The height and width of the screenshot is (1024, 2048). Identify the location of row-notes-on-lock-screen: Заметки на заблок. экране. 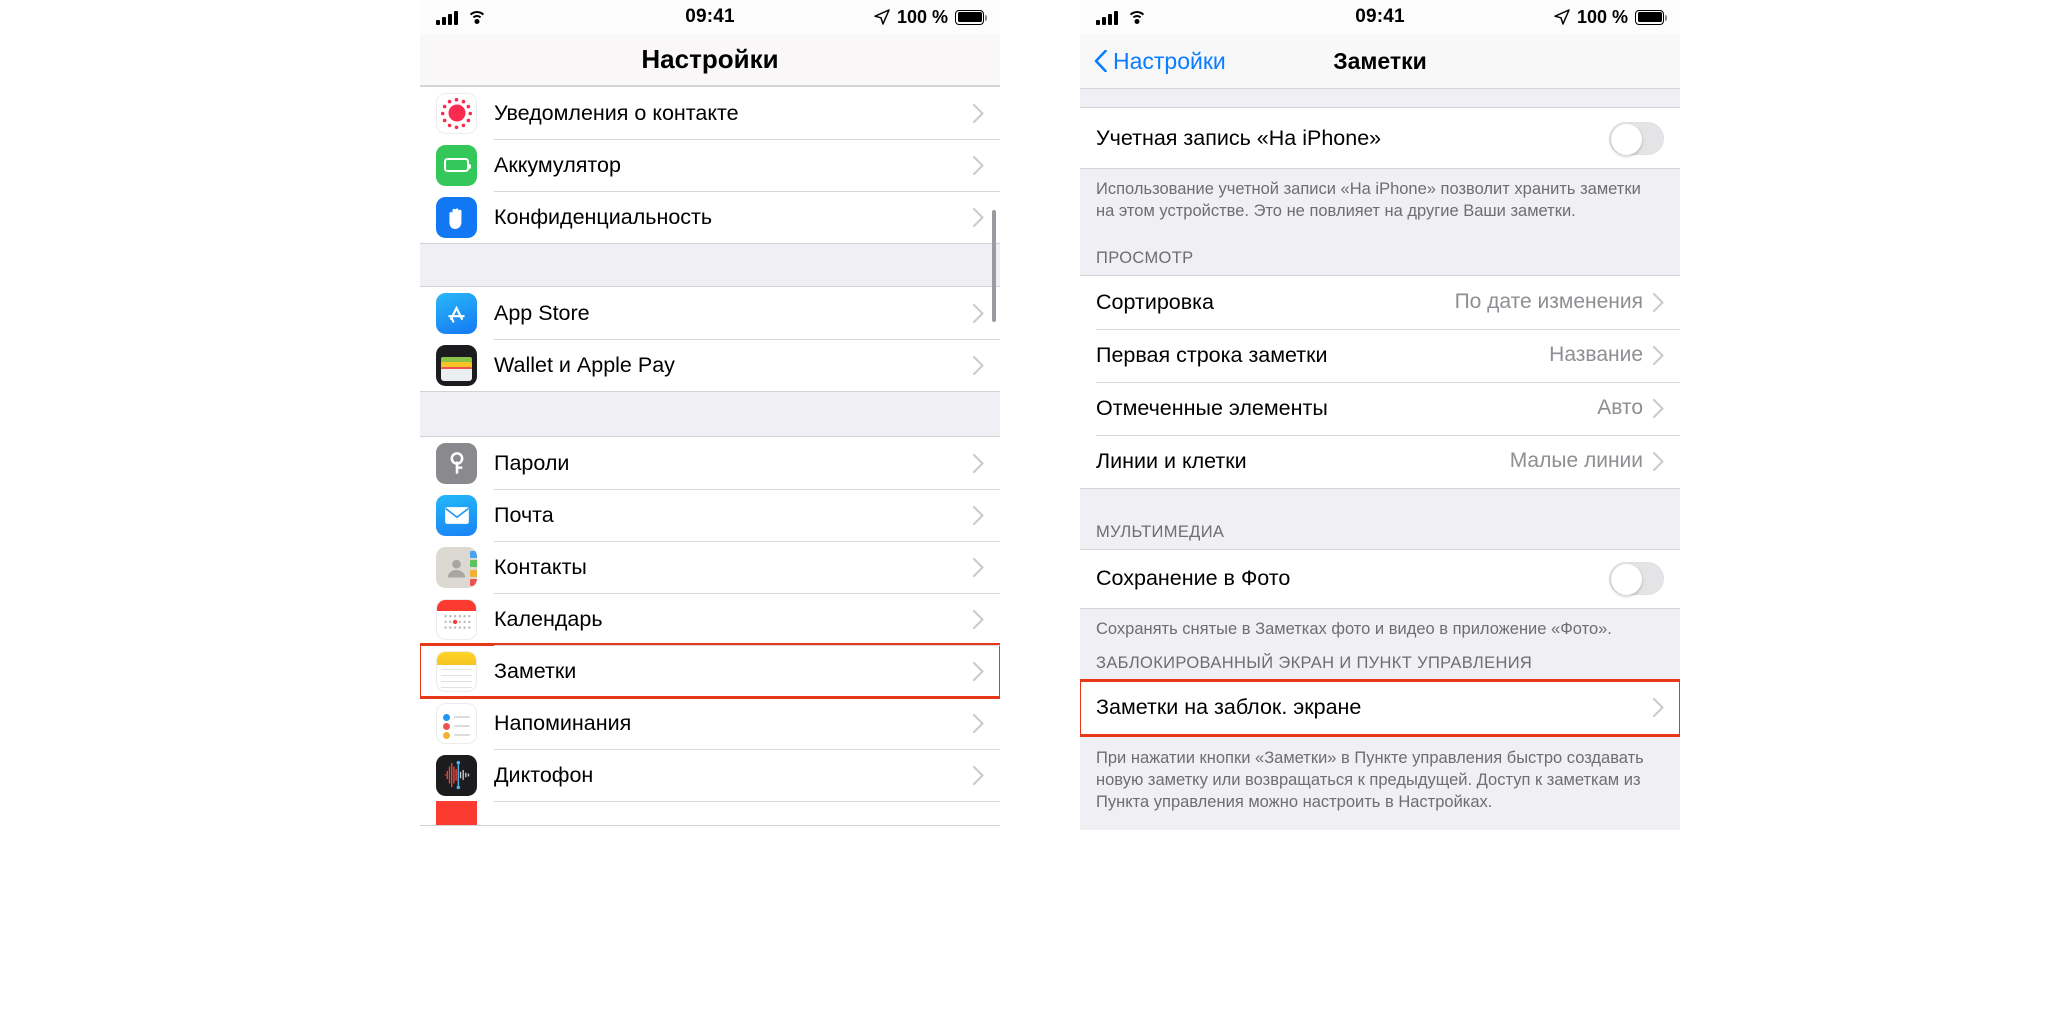
(1380, 707).